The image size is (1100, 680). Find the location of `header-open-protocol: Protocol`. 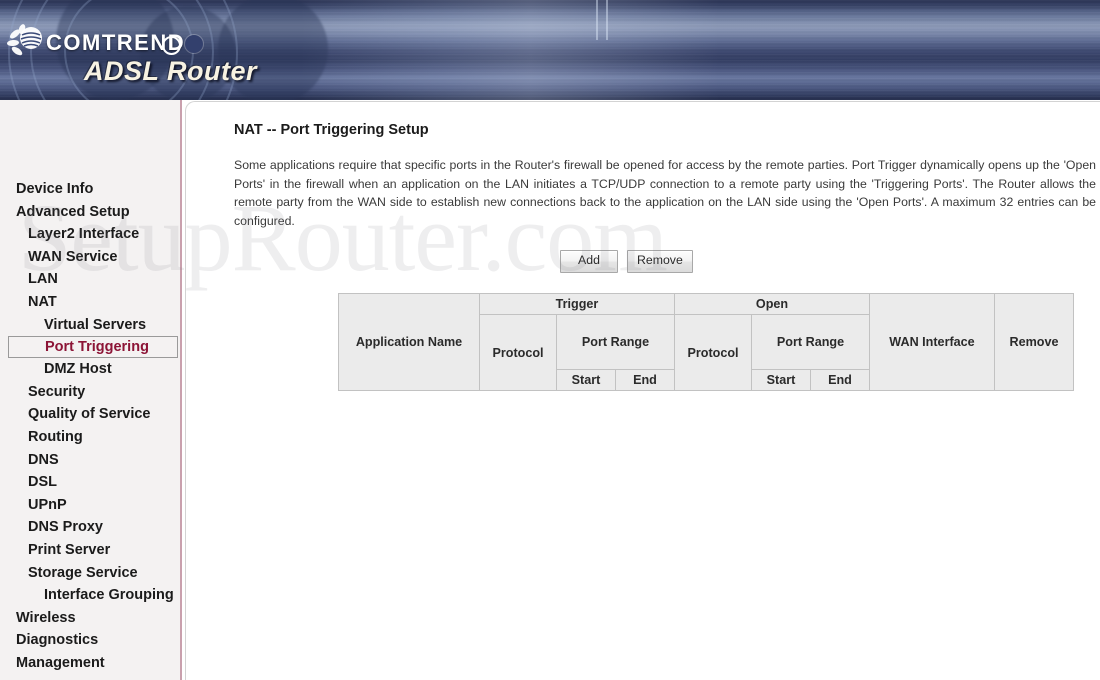

header-open-protocol: Protocol is located at coordinates (713, 352).